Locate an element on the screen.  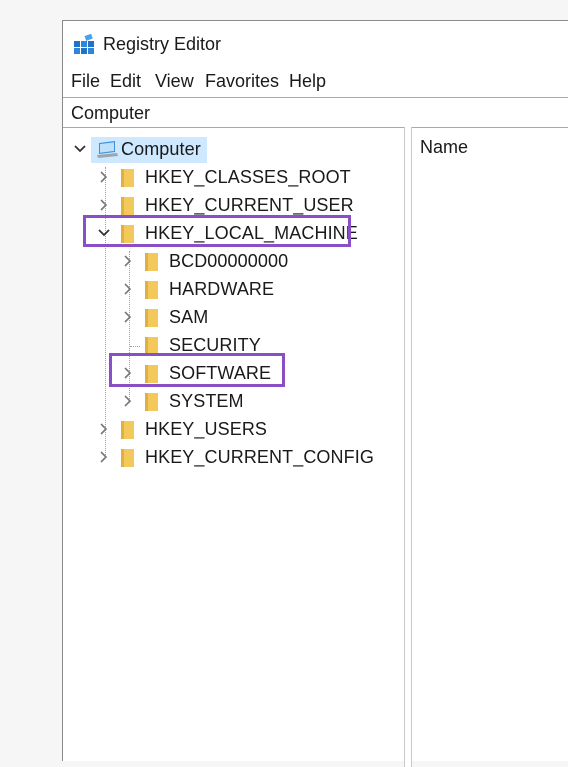
registry-editor-app-icon is located at coordinates (84, 44).